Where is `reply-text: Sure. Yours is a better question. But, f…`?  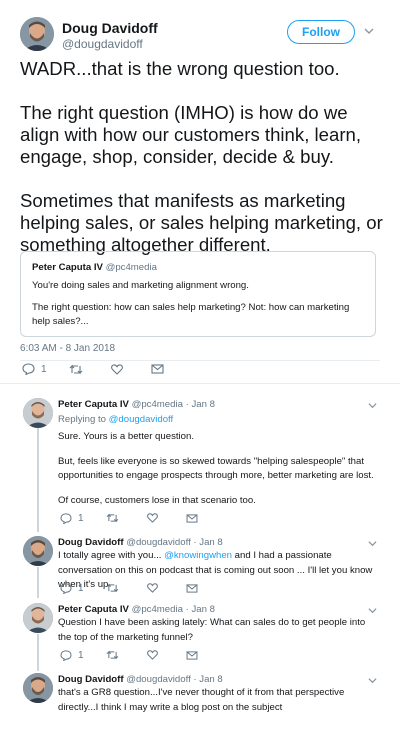 reply-text: Sure. Yours is a better question. But, f… is located at coordinates (218, 474).